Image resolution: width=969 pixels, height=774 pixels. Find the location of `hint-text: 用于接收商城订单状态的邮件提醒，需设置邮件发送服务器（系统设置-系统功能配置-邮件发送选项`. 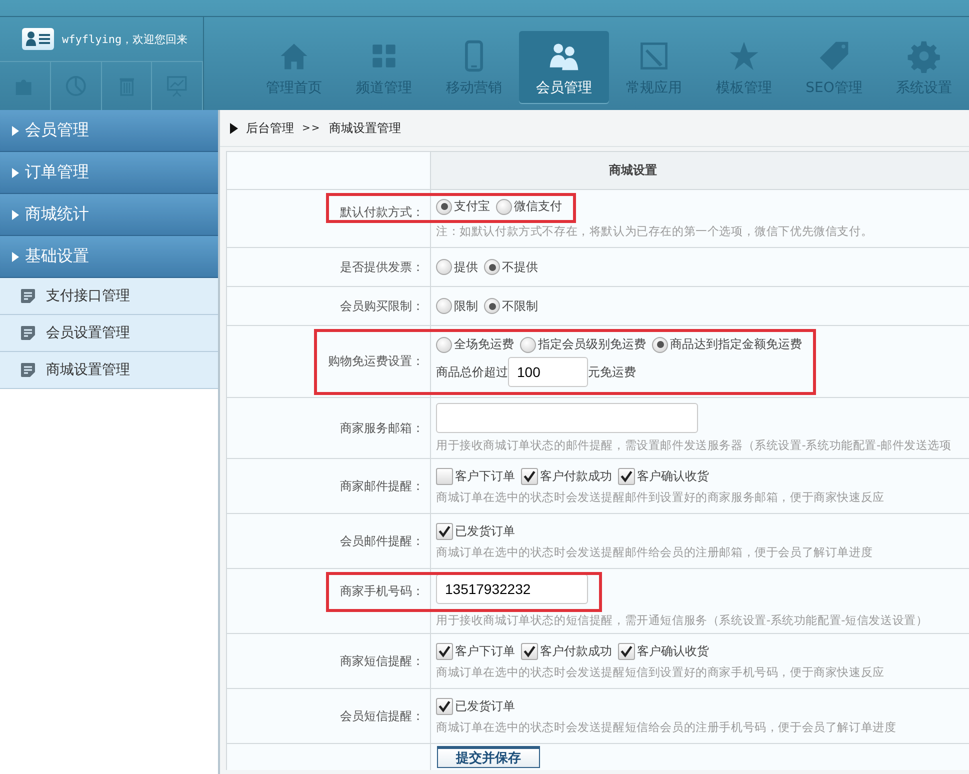

hint-text: 用于接收商城订单状态的邮件提醒，需设置邮件发送服务器（系统设置-系统功能配置-邮件发送选项 is located at coordinates (694, 445).